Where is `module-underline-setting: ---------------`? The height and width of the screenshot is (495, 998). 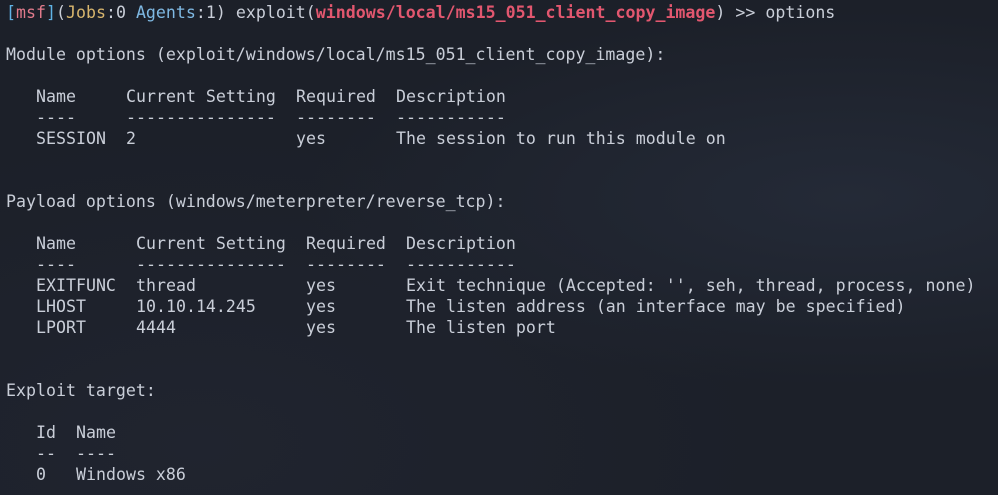
module-underline-setting: --------------- is located at coordinates (201, 117).